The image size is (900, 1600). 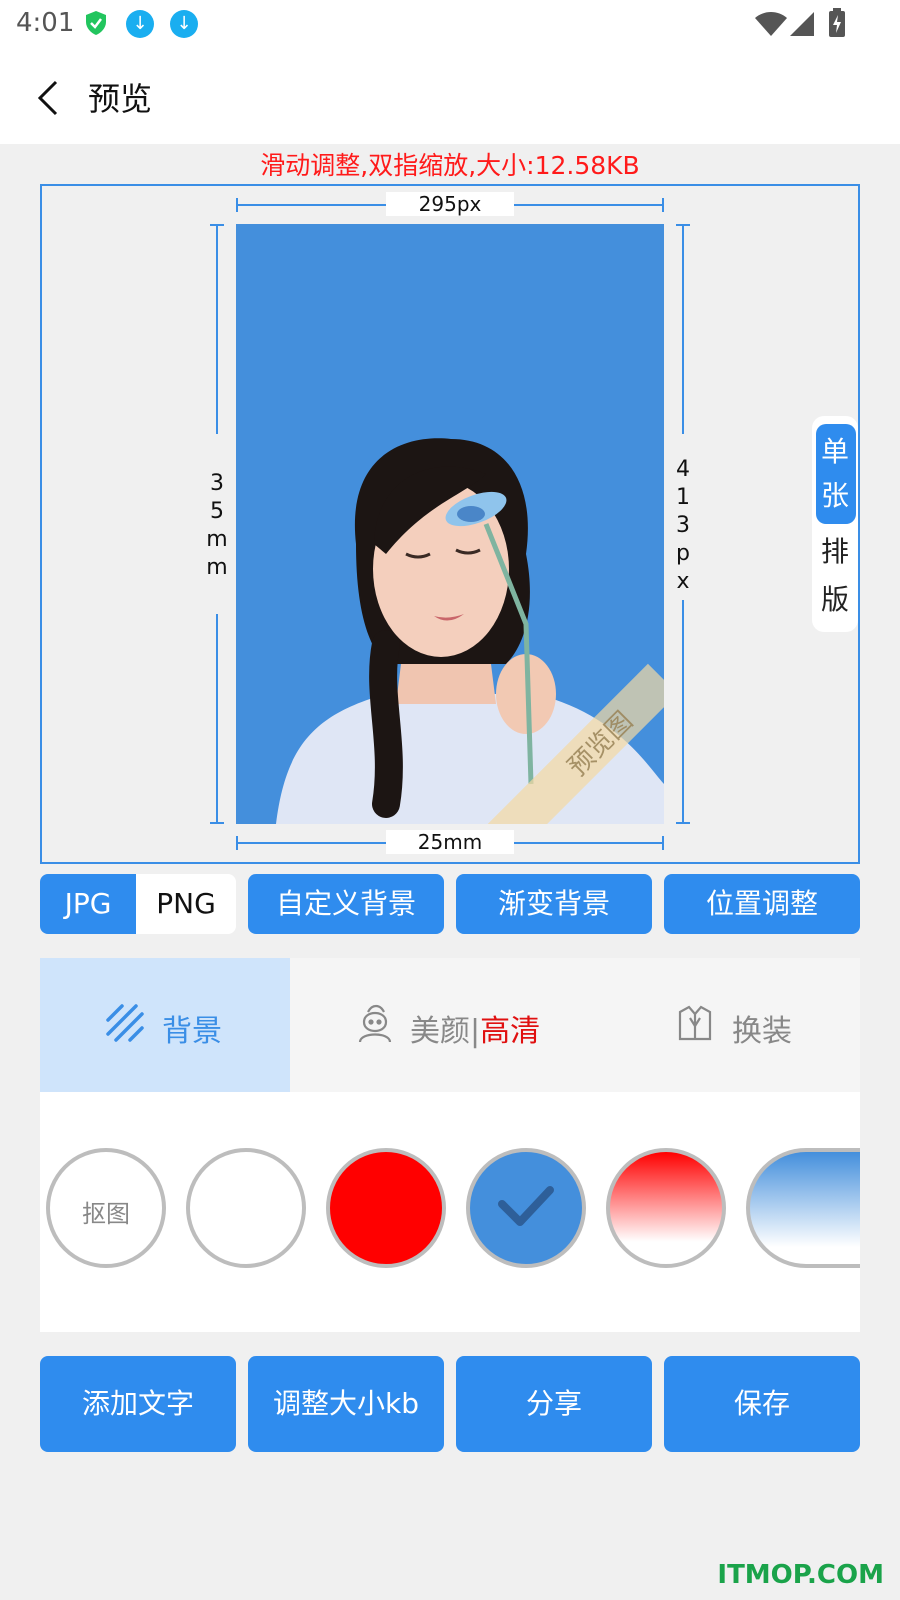 What do you see at coordinates (96, 23) in the screenshot?
I see `shield-icon` at bounding box center [96, 23].